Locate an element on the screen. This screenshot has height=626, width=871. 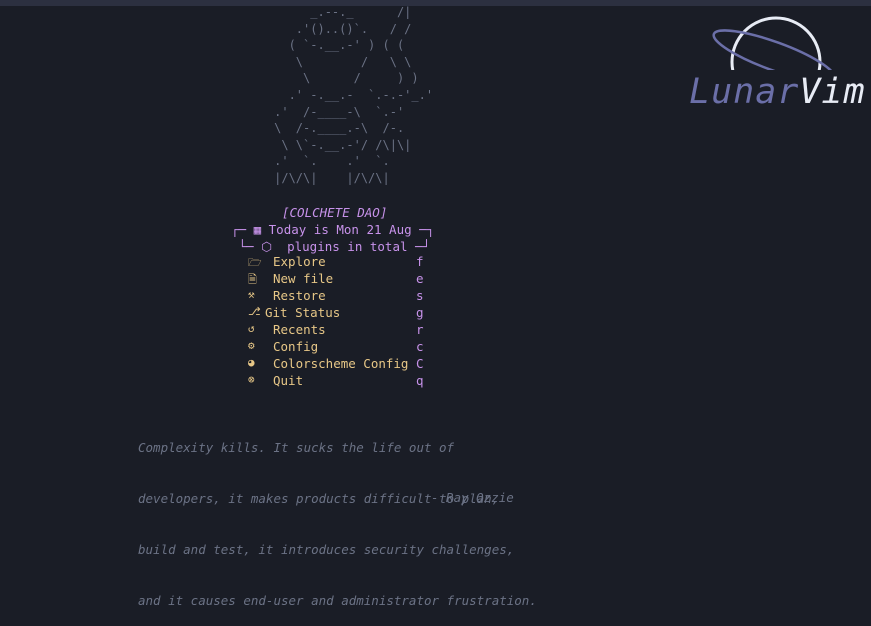
menu-item-label: Git Status is located at coordinates (303, 312).